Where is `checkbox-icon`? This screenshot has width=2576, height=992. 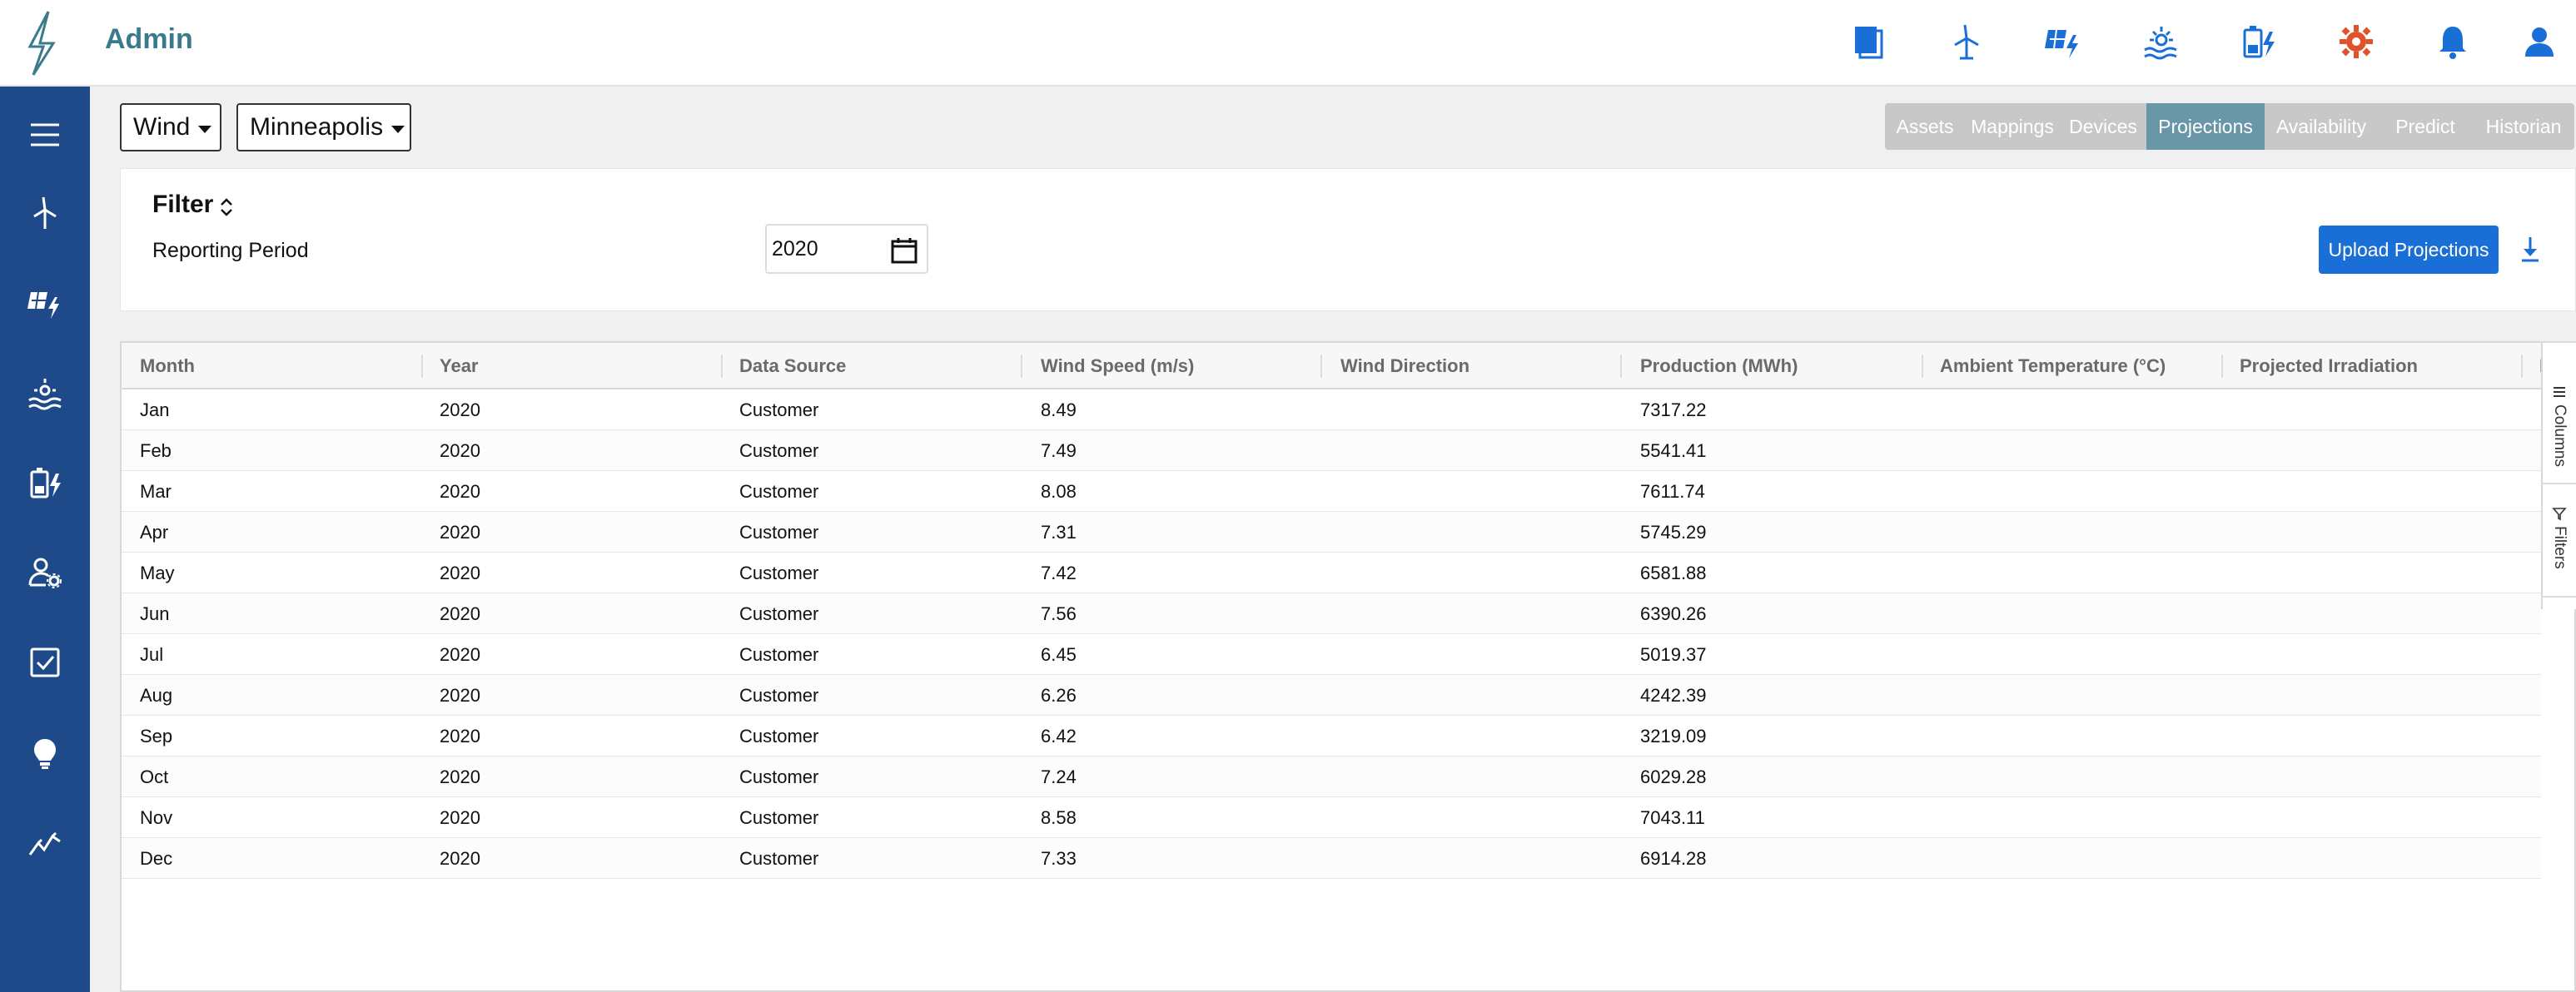 checkbox-icon is located at coordinates (45, 663).